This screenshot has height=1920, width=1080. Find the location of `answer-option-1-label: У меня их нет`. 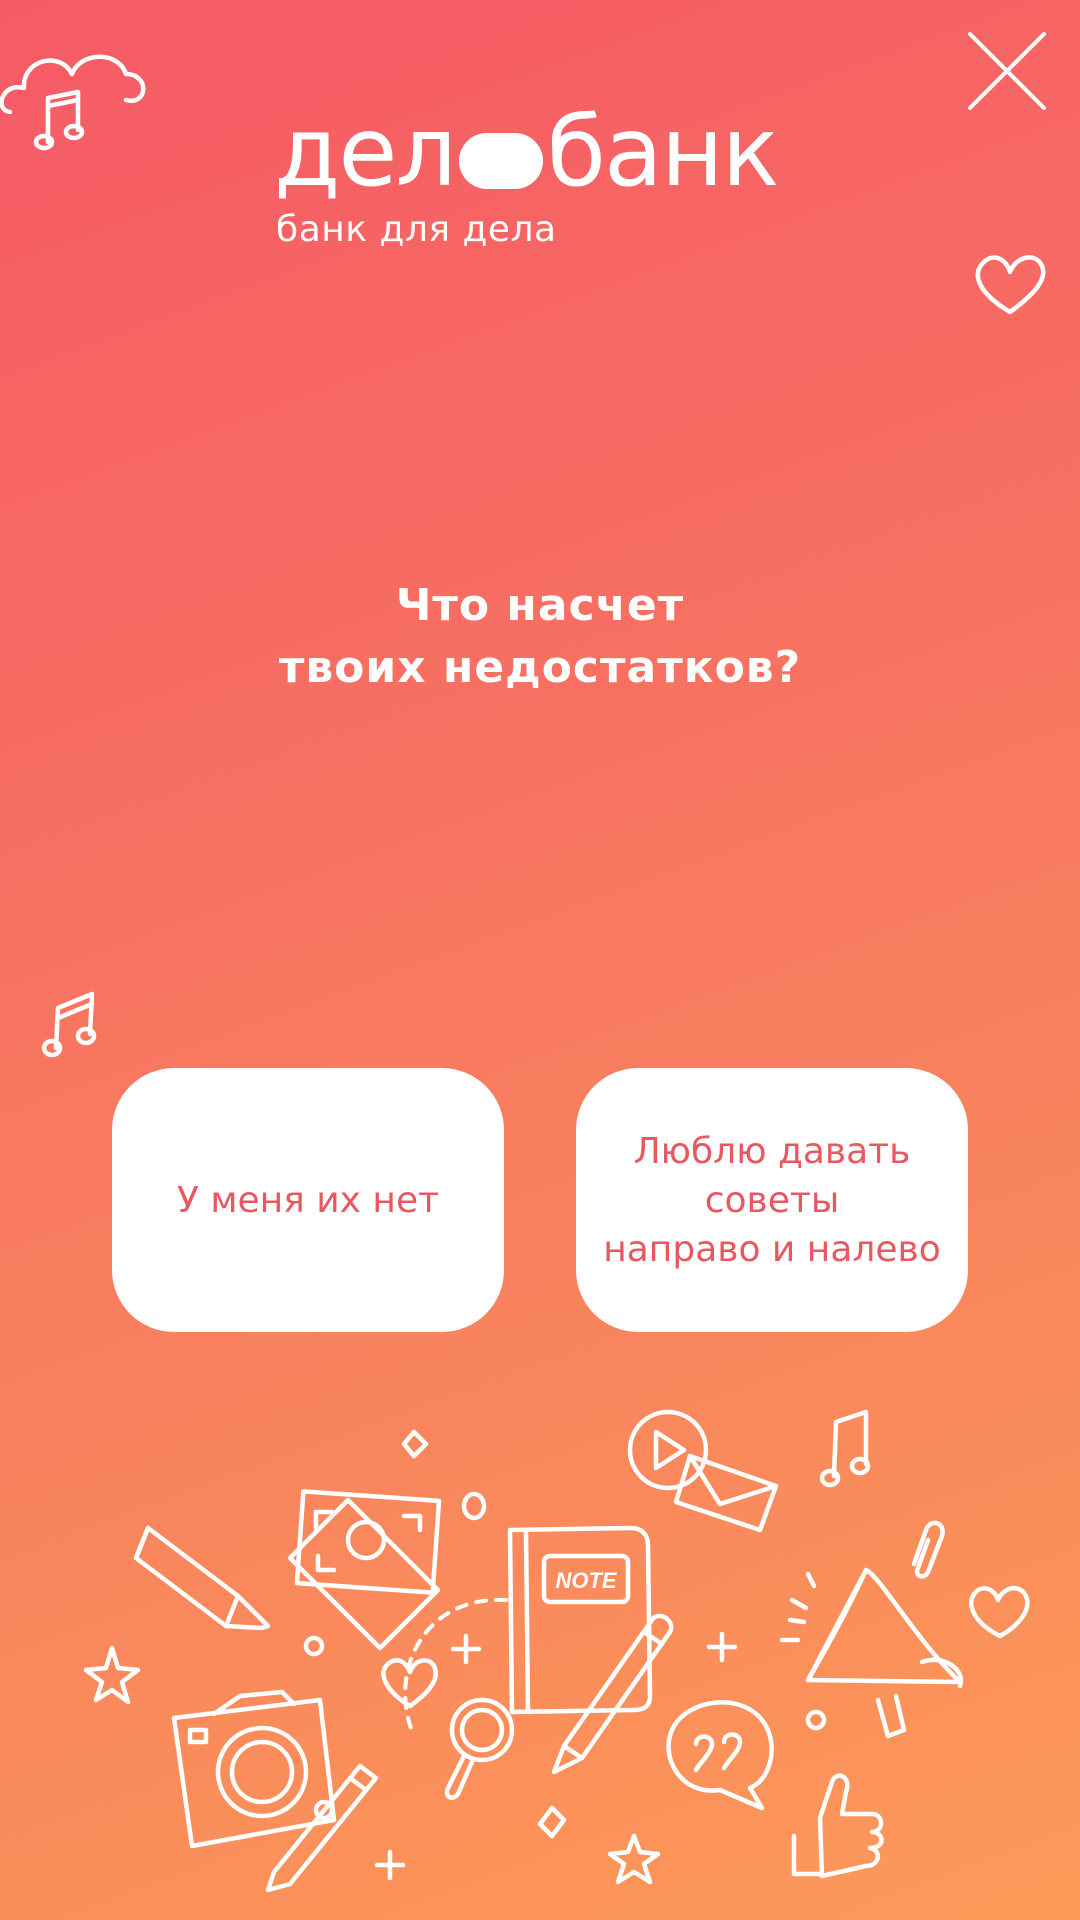

answer-option-1-label: У меня их нет is located at coordinates (308, 1200).